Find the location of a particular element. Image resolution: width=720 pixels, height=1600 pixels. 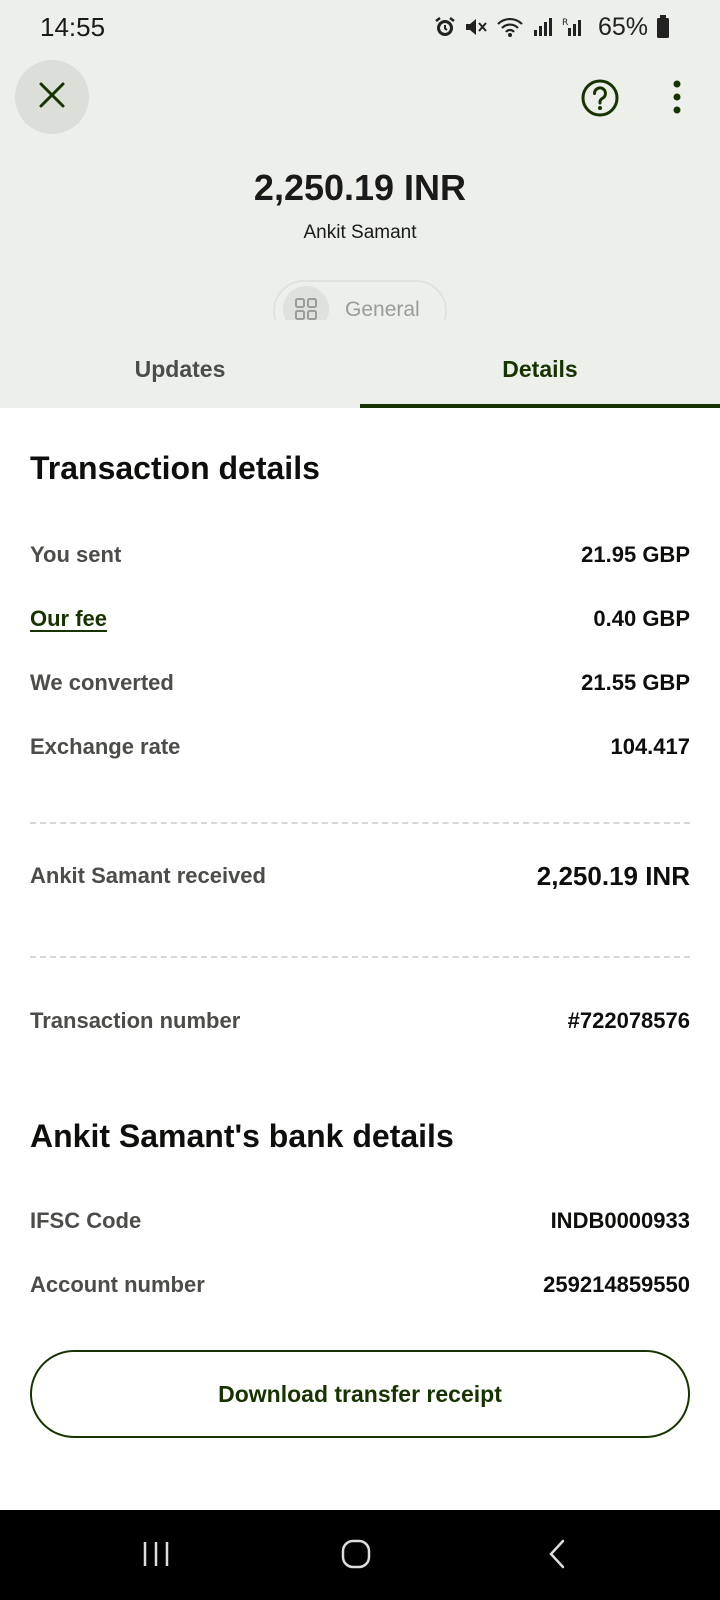

we-converted-label: We converted is located at coordinates (102, 682).